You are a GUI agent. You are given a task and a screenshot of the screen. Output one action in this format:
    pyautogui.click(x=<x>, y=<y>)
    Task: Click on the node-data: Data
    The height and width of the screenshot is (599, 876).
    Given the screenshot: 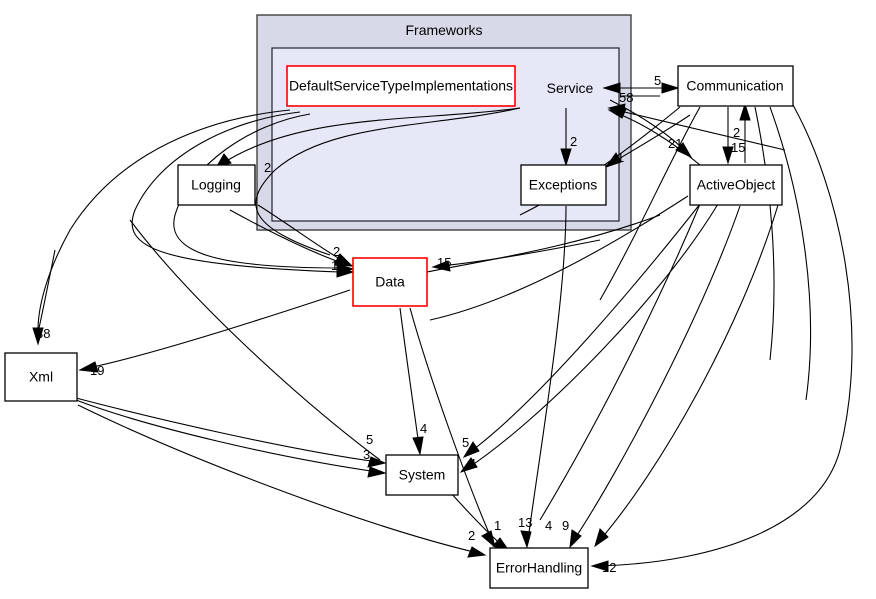 What is the action you would take?
    pyautogui.click(x=390, y=282)
    